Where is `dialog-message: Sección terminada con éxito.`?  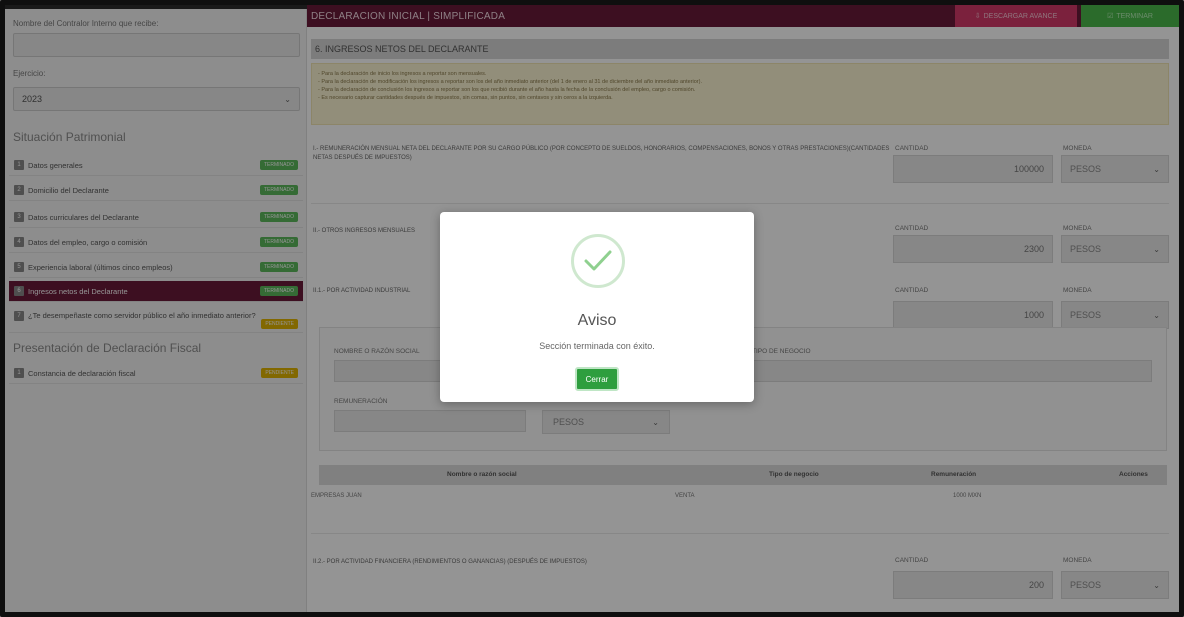
dialog-message: Sección terminada con éxito. is located at coordinates (597, 346).